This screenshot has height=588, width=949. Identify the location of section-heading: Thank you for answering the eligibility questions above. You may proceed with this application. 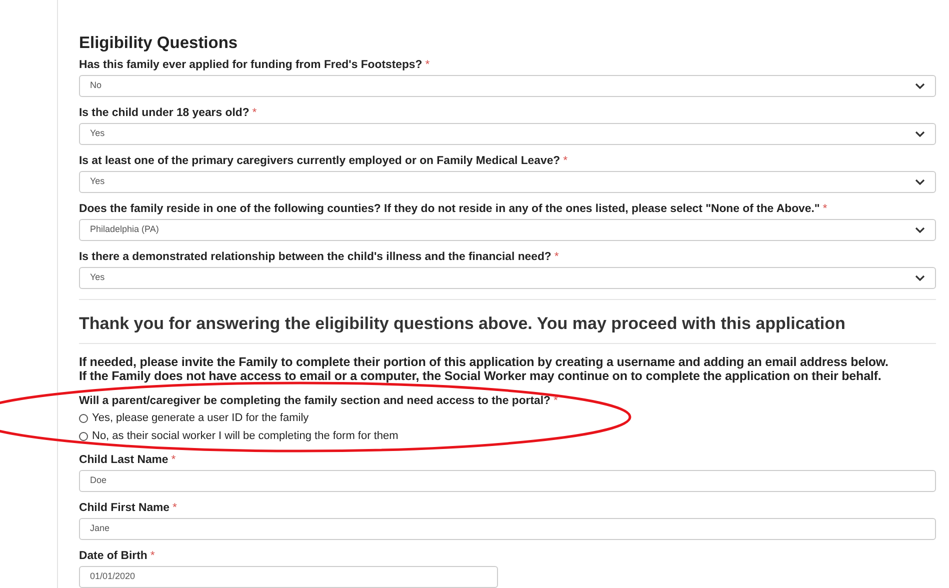
(462, 324).